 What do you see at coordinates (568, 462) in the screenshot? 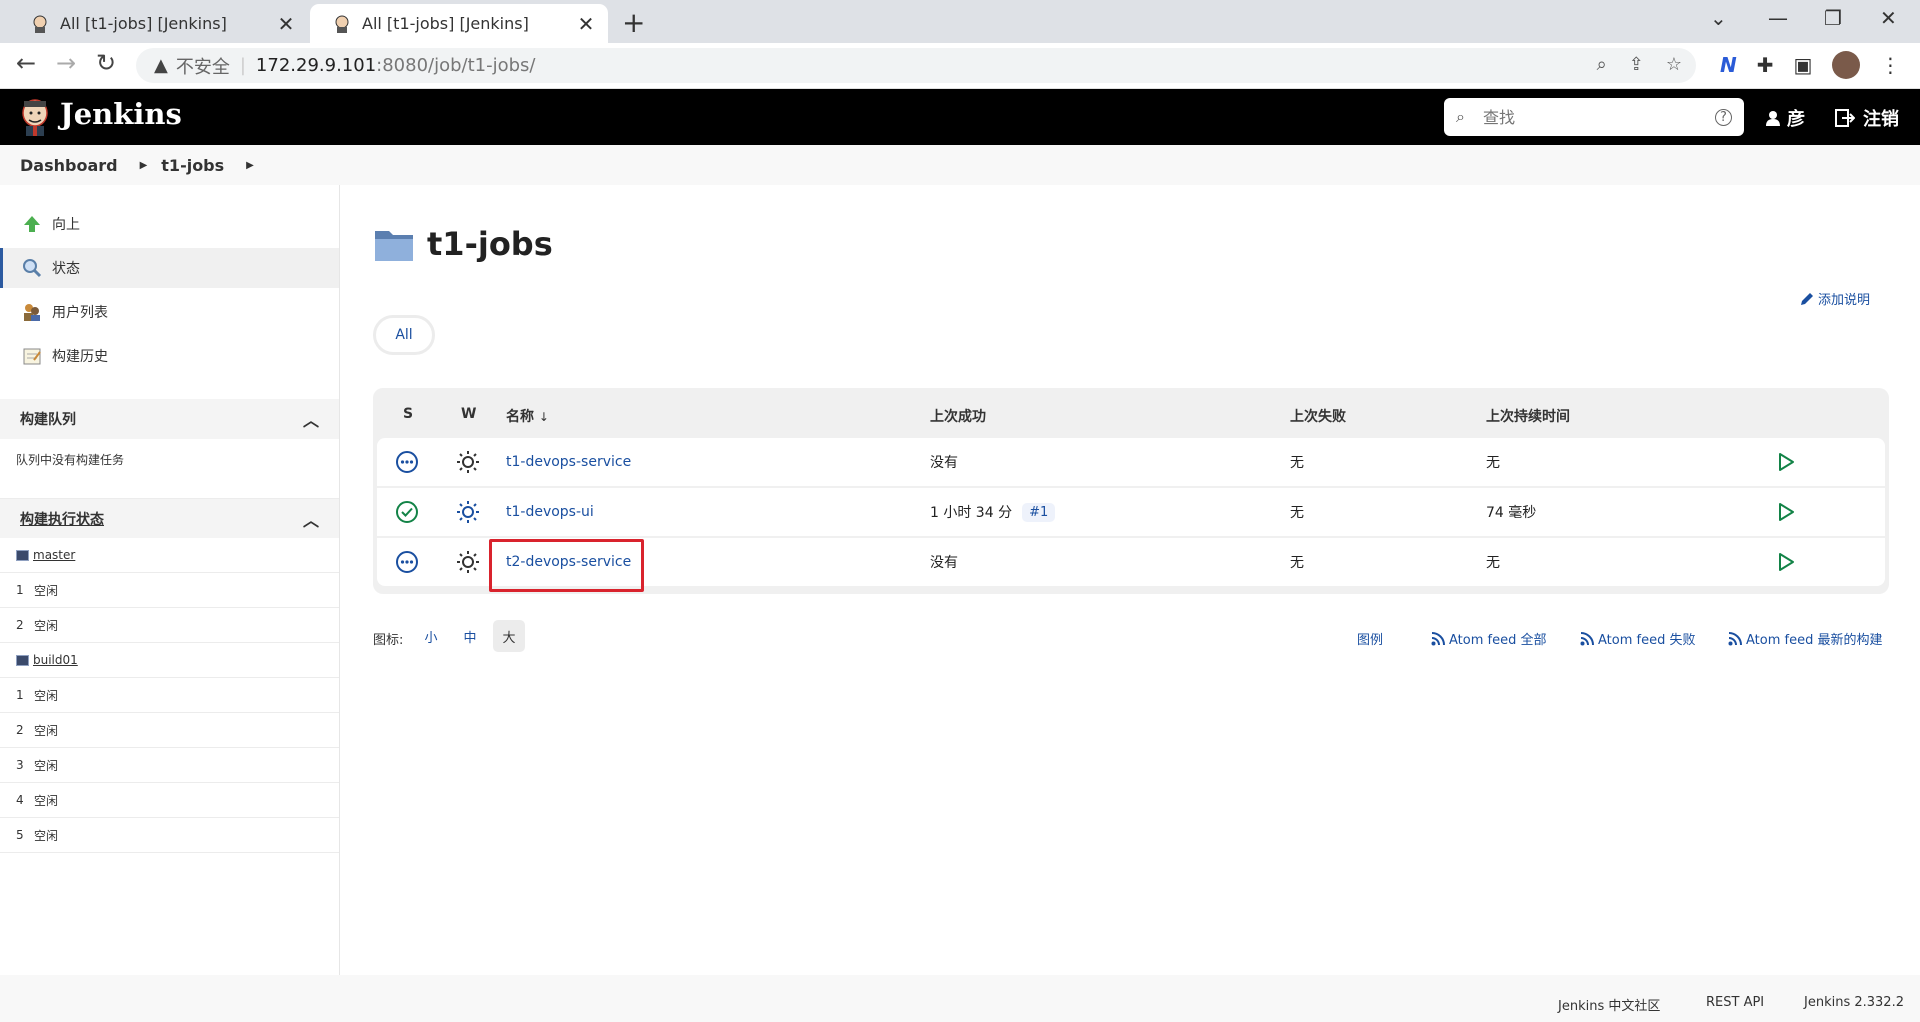
I see `job-link: t1-devops-service` at bounding box center [568, 462].